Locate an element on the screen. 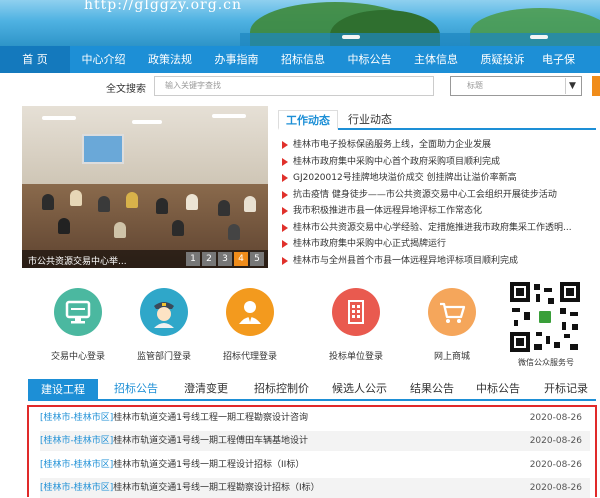 The width and height of the screenshot is (600, 498). slide-page-4: 4 is located at coordinates (241, 259).